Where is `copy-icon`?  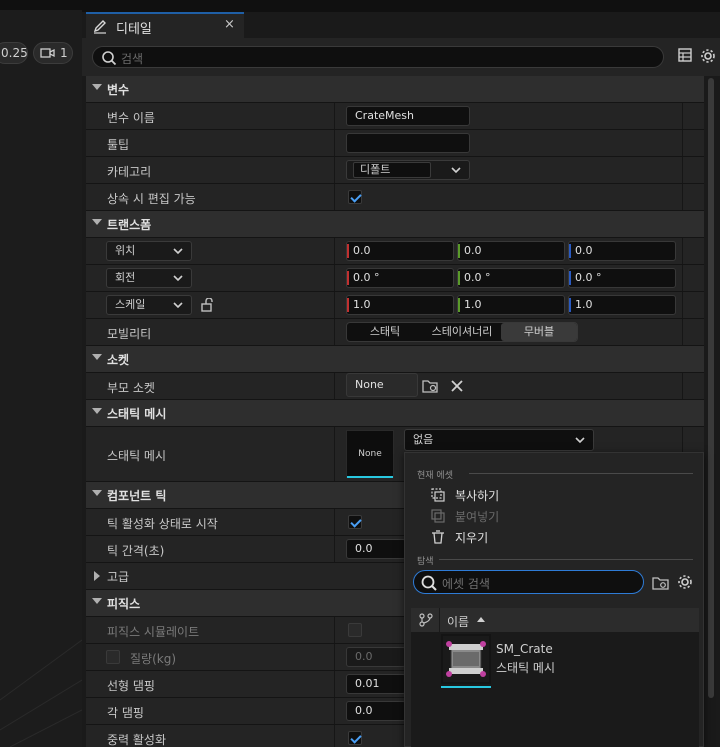
copy-icon is located at coordinates (438, 495).